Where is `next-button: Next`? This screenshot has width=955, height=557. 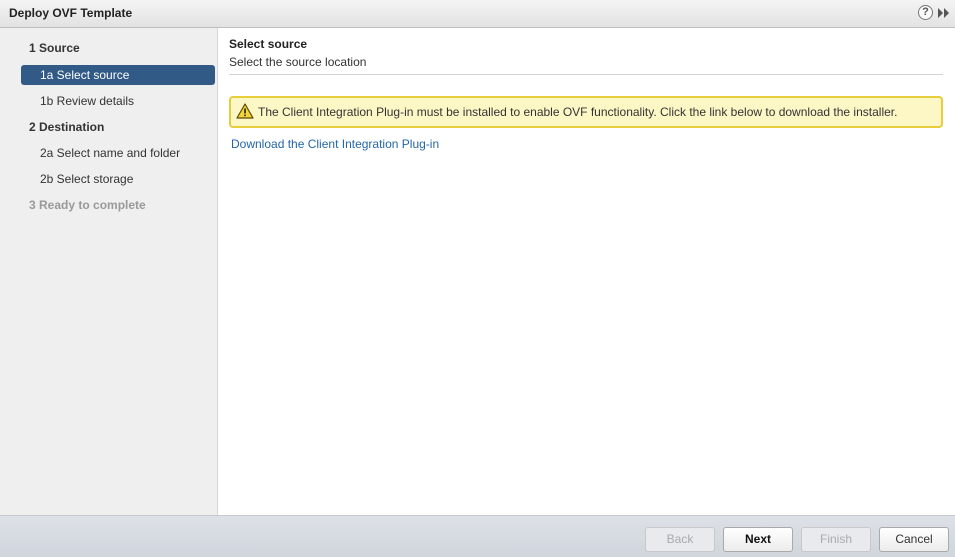
next-button: Next is located at coordinates (758, 539).